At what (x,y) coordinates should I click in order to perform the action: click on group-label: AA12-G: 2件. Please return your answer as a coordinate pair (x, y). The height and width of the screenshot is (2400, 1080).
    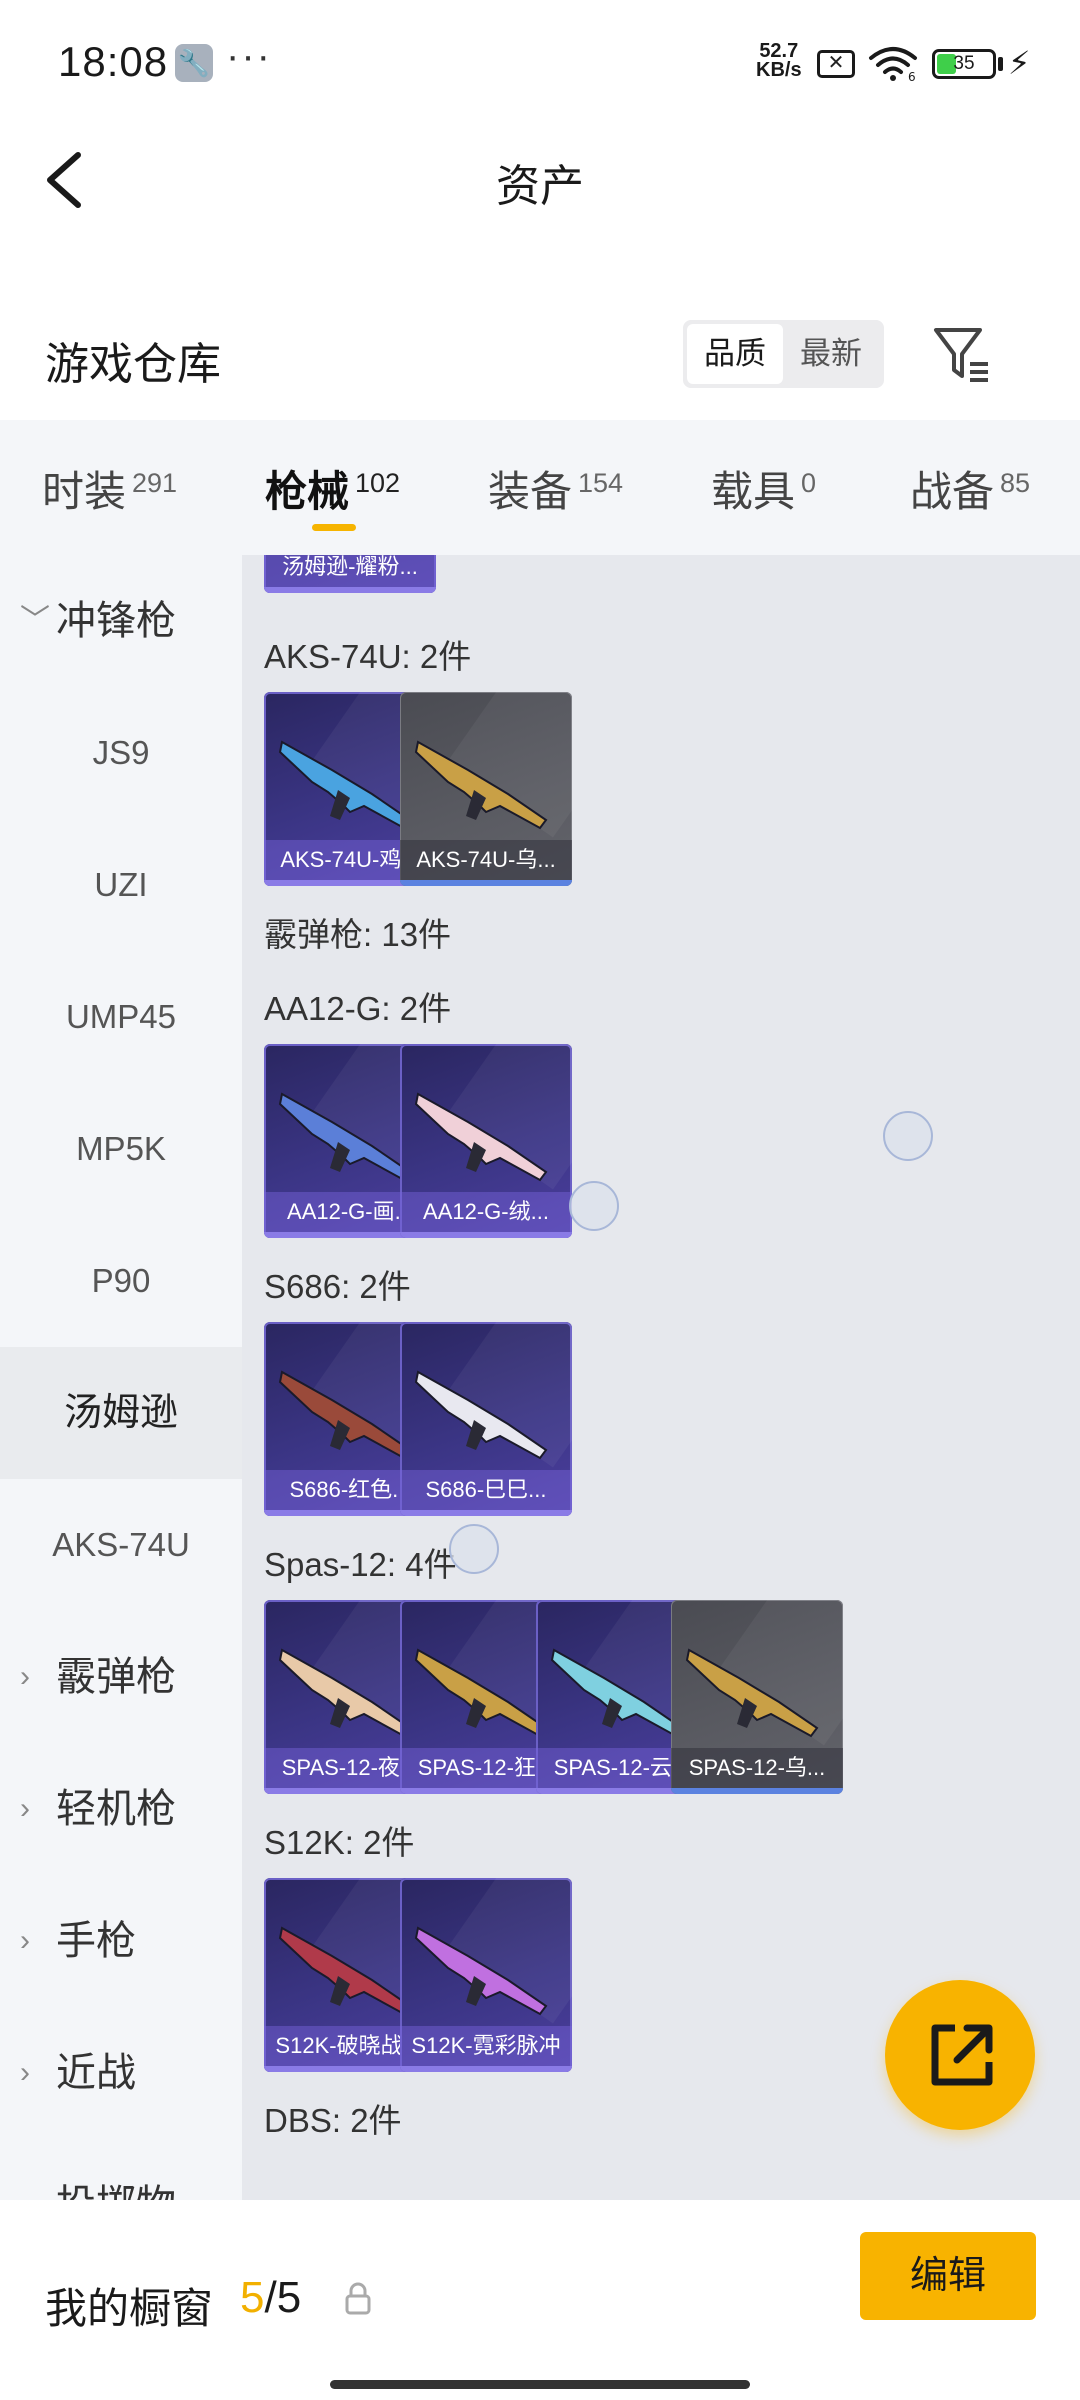
    Looking at the image, I should click on (358, 1008).